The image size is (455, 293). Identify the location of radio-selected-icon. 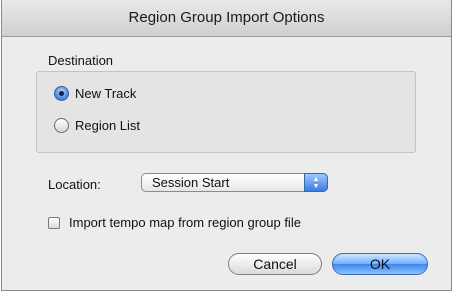
(61, 93).